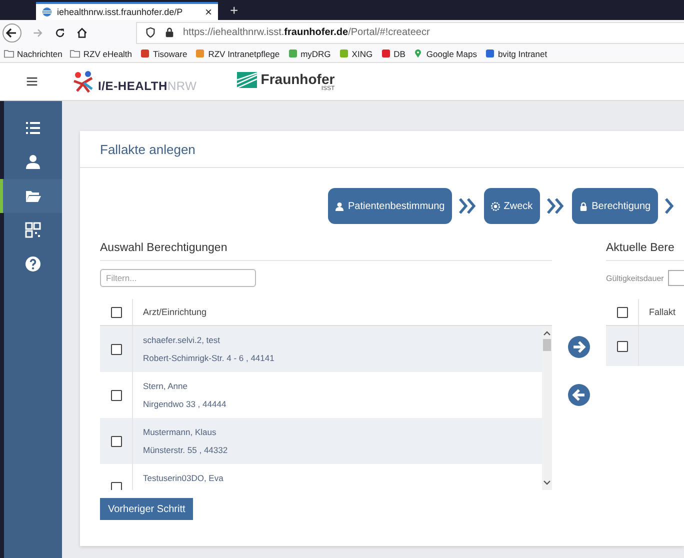  Describe the element at coordinates (32, 128) in the screenshot. I see `list-icon` at that location.